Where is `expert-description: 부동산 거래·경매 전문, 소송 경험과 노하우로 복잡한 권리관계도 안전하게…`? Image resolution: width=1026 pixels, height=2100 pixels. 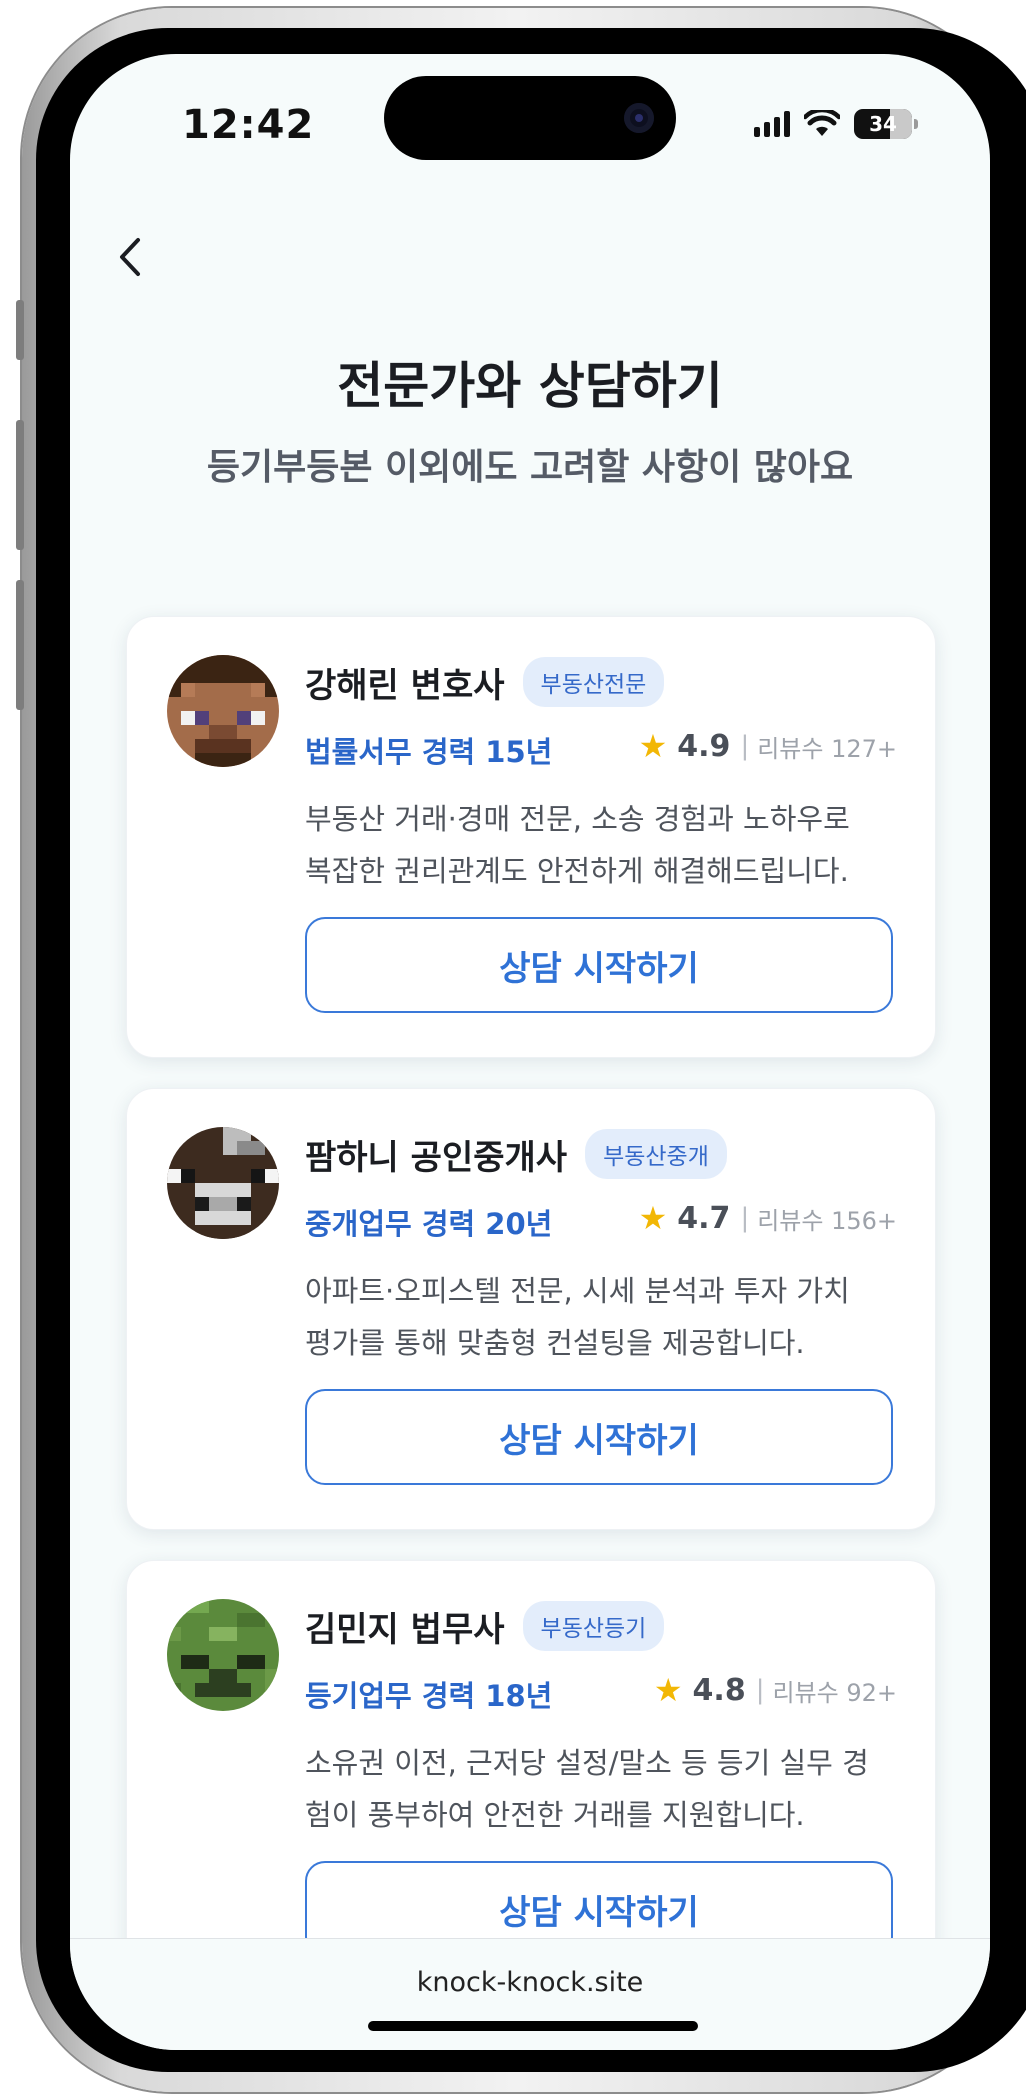 expert-description: 부동산 거래·경매 전문, 소송 경험과 노하우로 복잡한 권리관계도 안전하게… is located at coordinates (605, 845).